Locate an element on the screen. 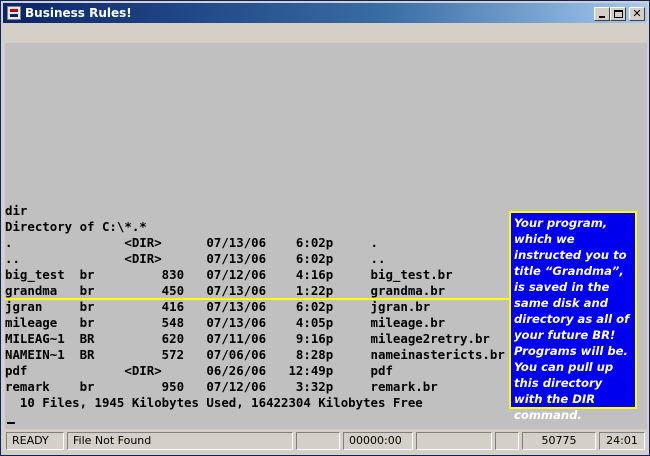  minimize-button is located at coordinates (602, 14).